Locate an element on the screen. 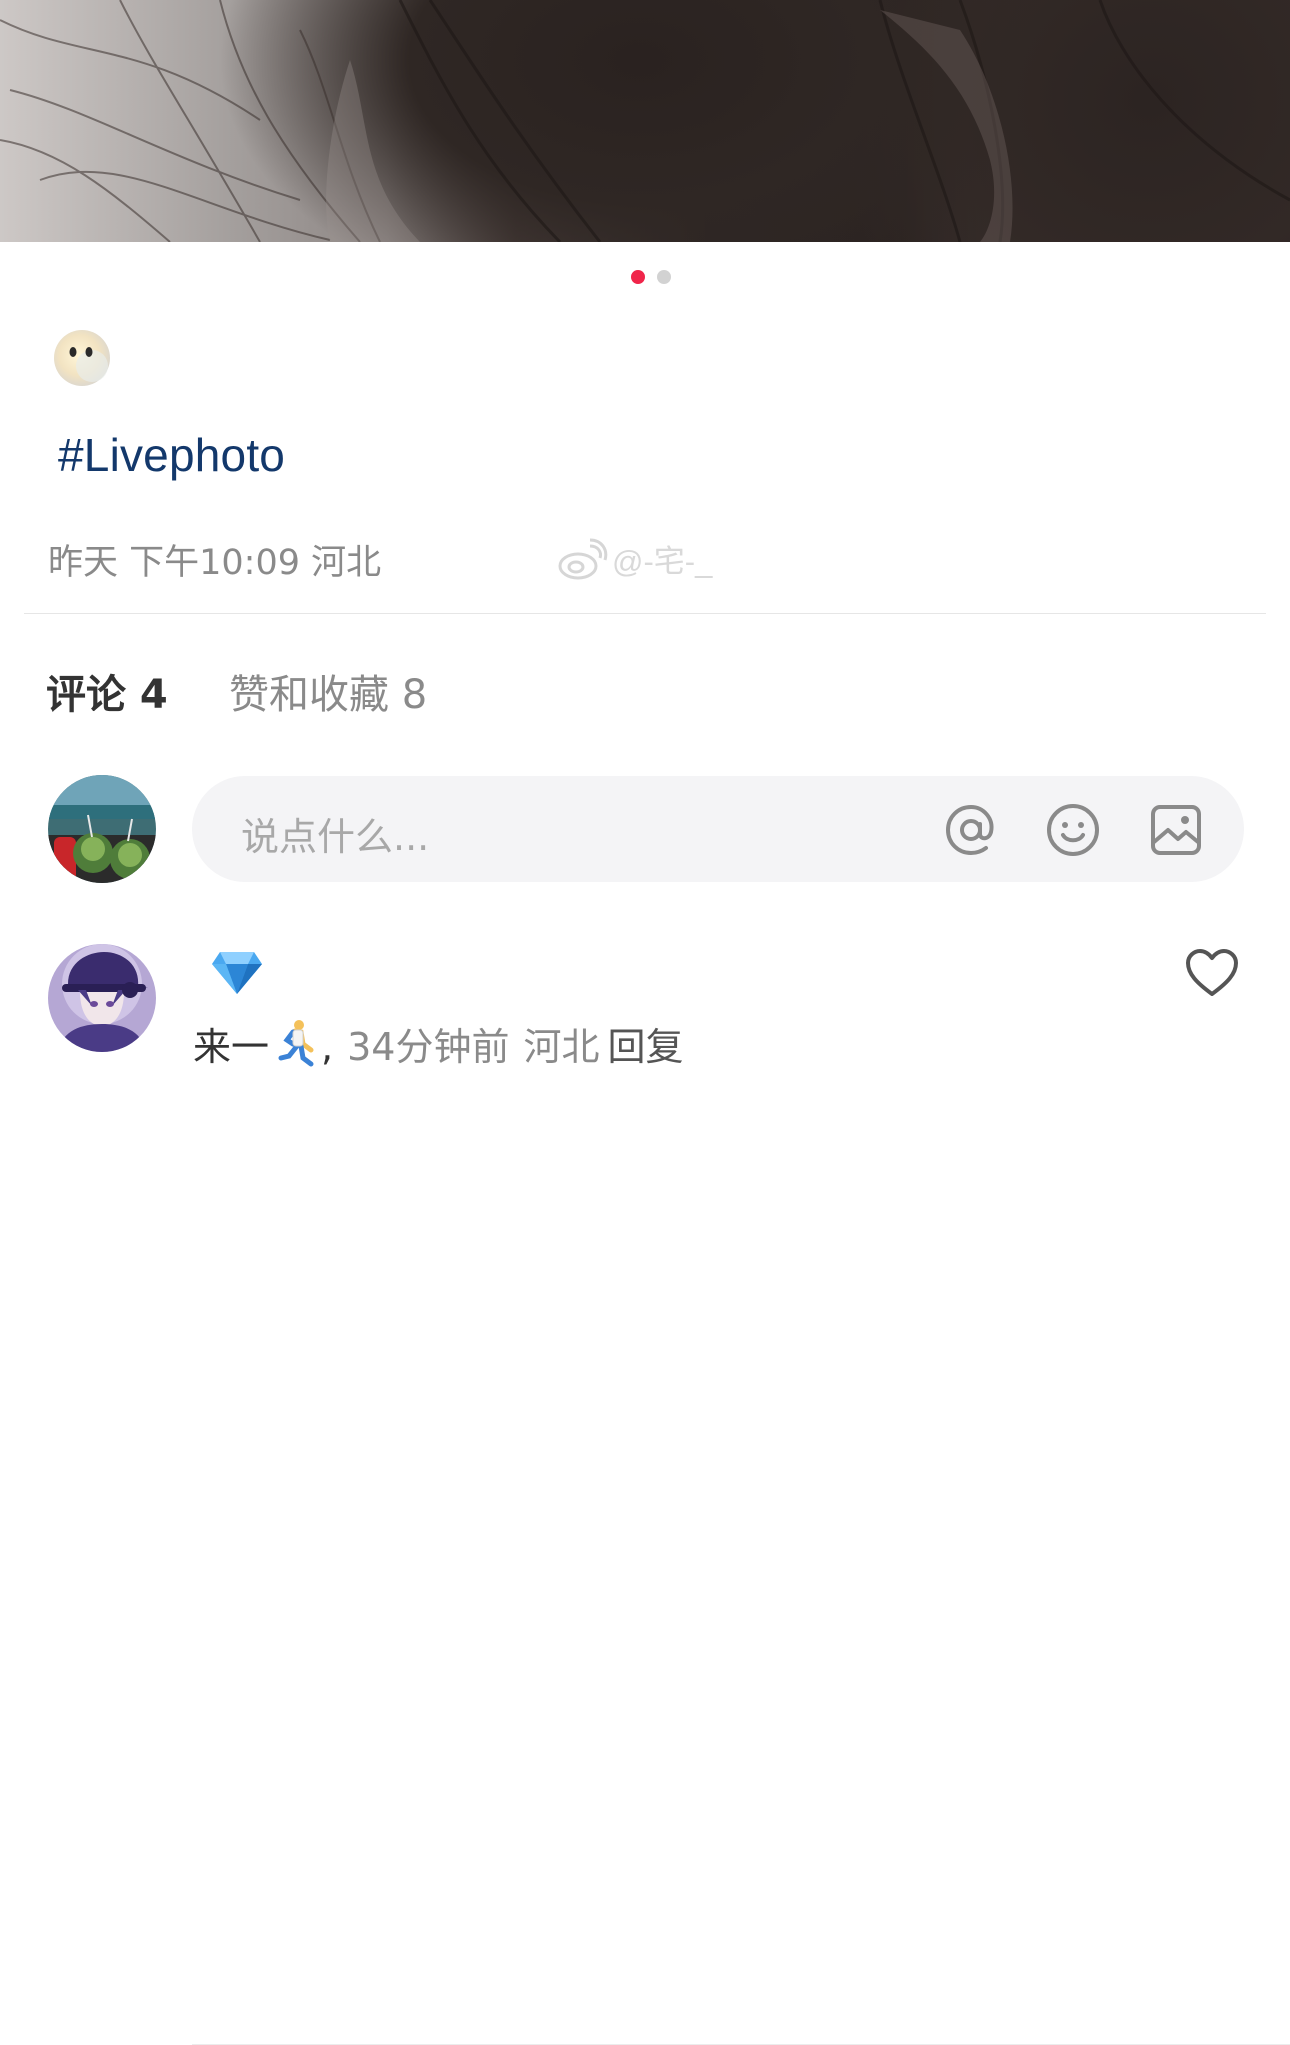 The width and height of the screenshot is (1290, 2045). watermark: @-宅-_ is located at coordinates (634, 558).